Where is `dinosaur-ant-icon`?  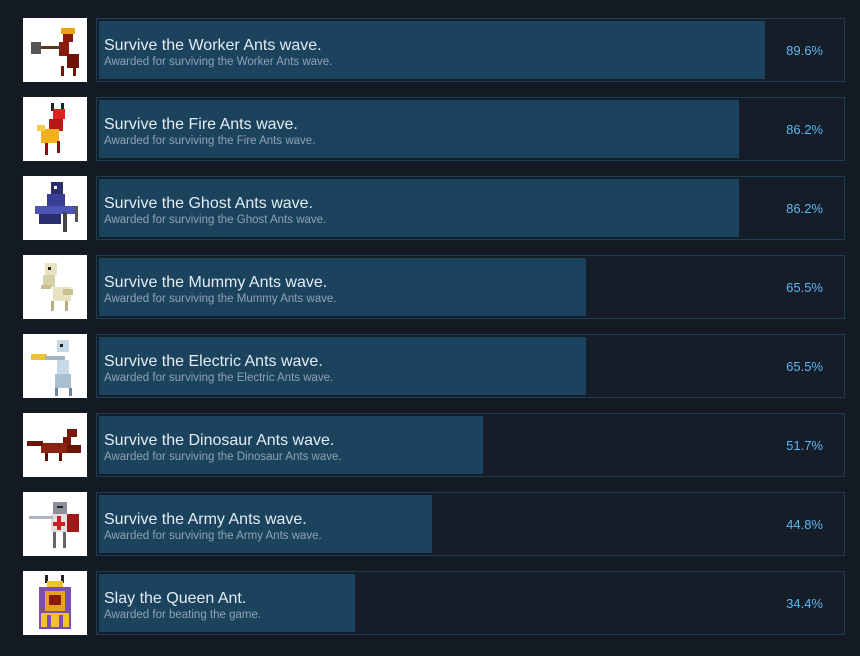 dinosaur-ant-icon is located at coordinates (55, 445).